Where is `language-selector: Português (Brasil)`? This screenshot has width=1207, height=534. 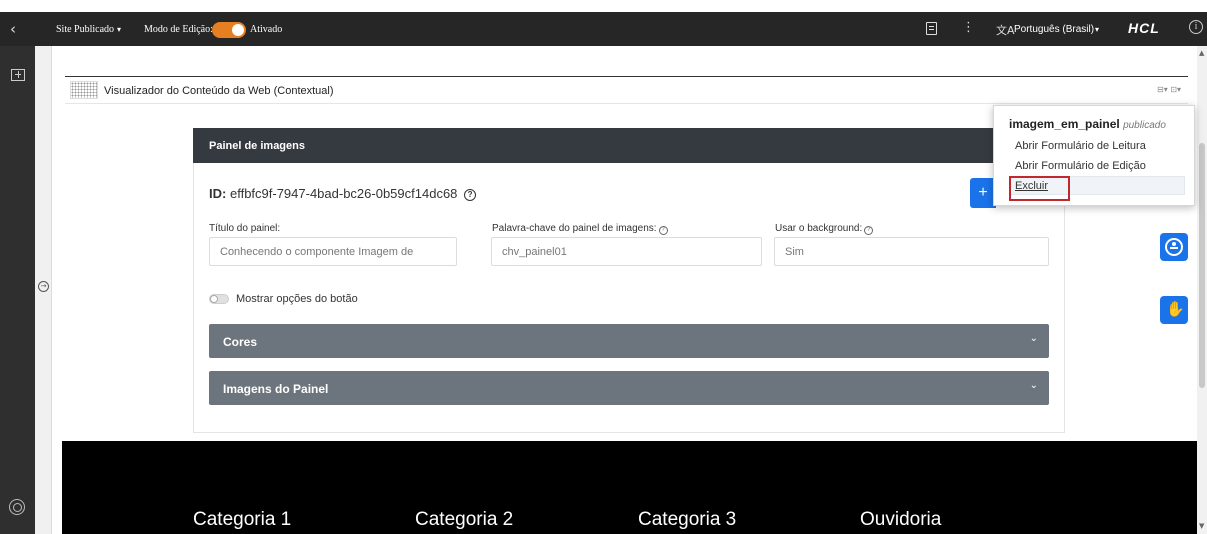 language-selector: Português (Brasil) is located at coordinates (1054, 29).